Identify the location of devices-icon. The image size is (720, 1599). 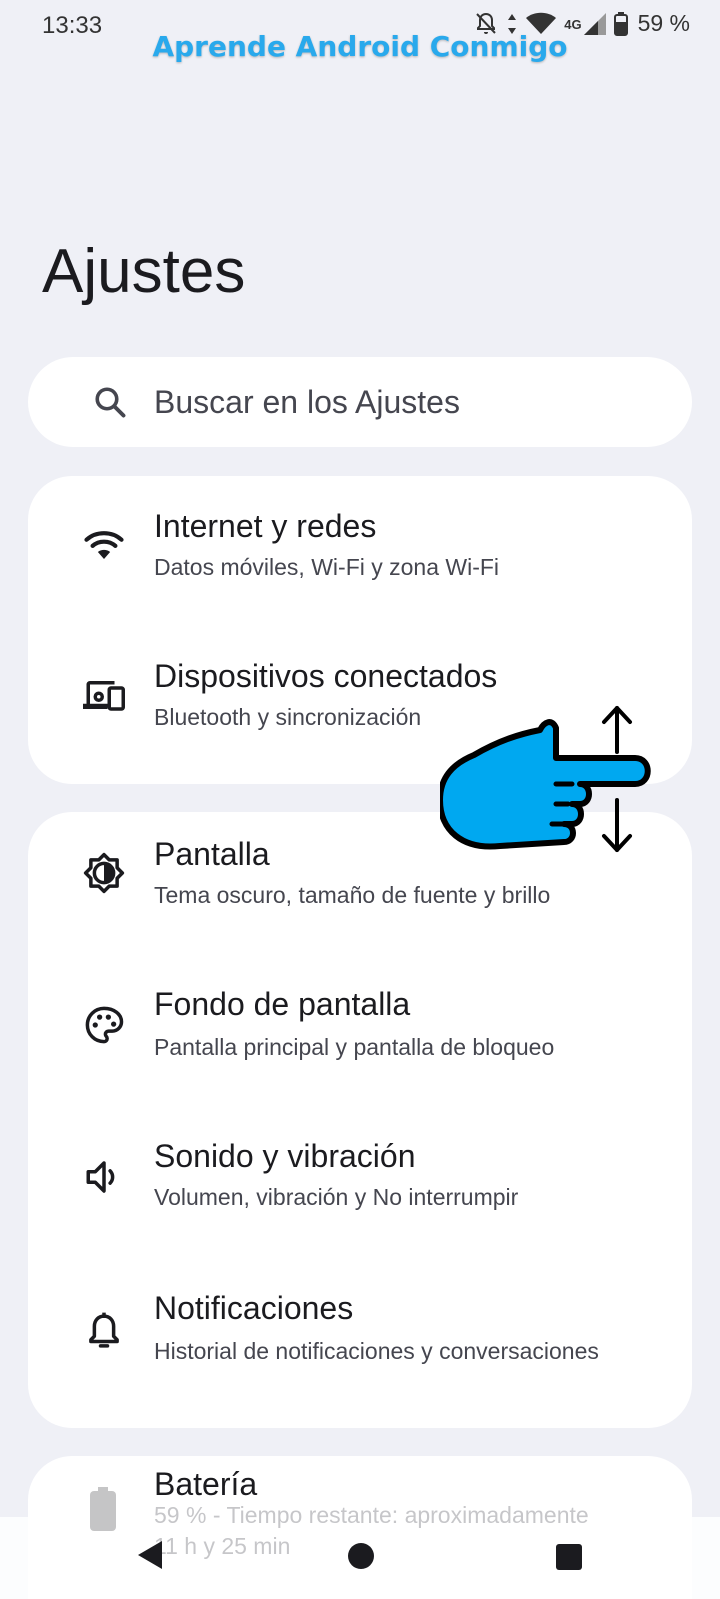
(104, 696).